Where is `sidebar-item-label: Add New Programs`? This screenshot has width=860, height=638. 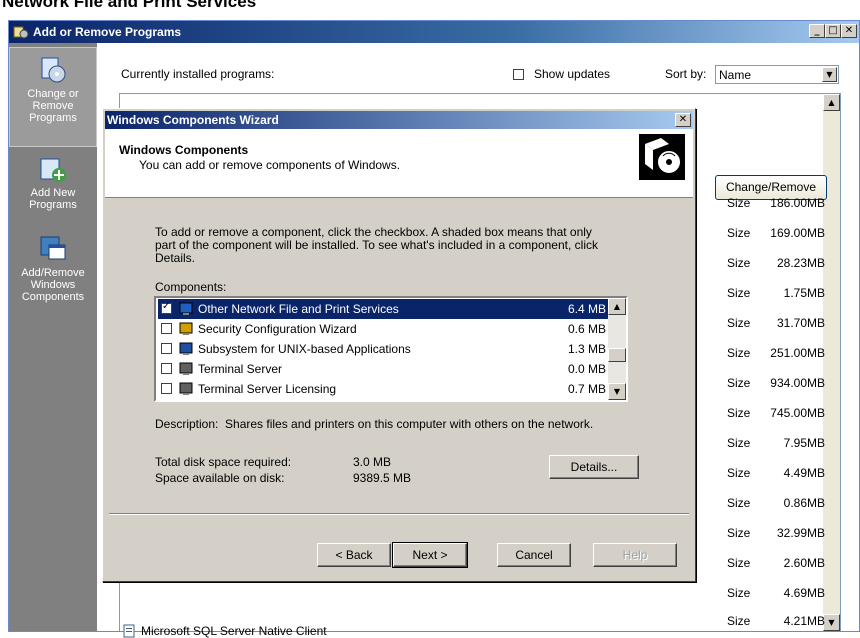 sidebar-item-label: Add New Programs is located at coordinates (53, 199).